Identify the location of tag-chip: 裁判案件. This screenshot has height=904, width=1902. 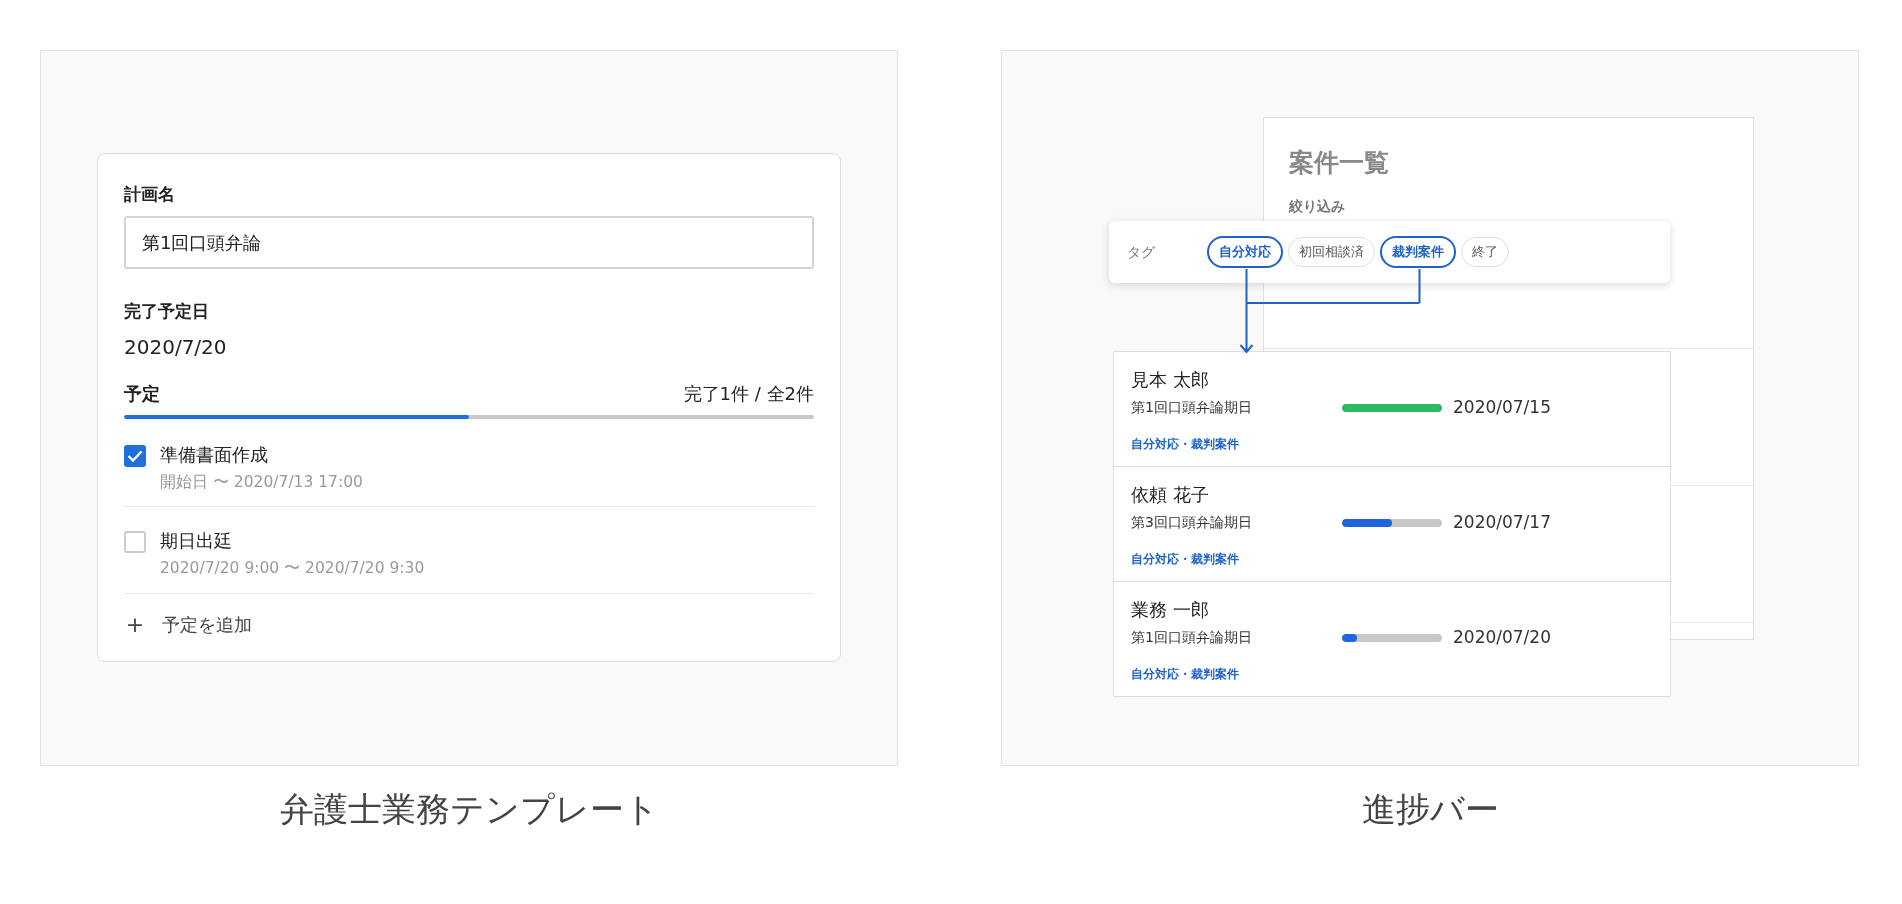
(1418, 252).